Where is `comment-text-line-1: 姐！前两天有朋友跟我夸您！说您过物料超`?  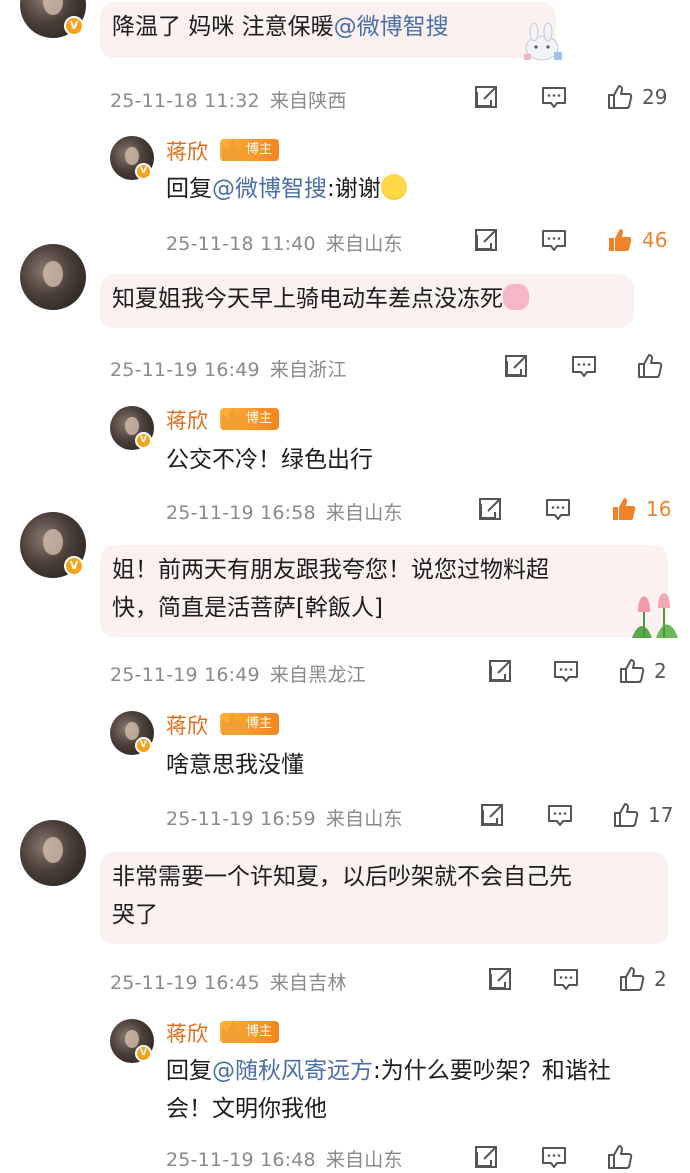
comment-text-line-1: 姐！前两天有朋友跟我夸您！说您过物料超 is located at coordinates (330, 570).